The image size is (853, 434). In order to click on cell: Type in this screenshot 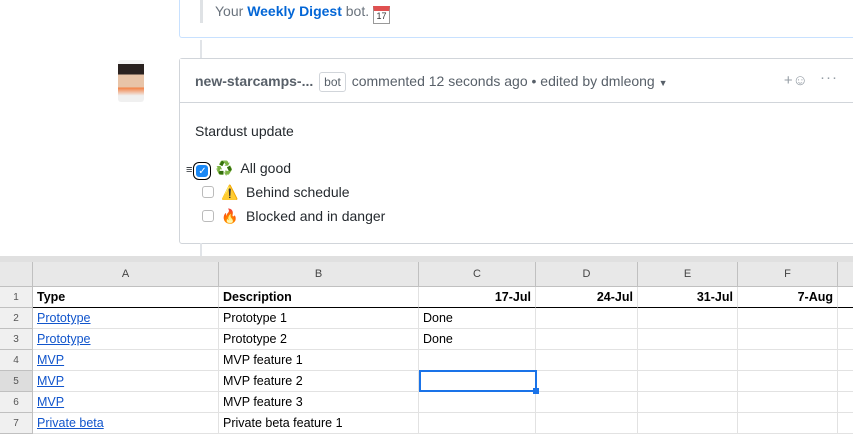, I will do `click(126, 297)`.